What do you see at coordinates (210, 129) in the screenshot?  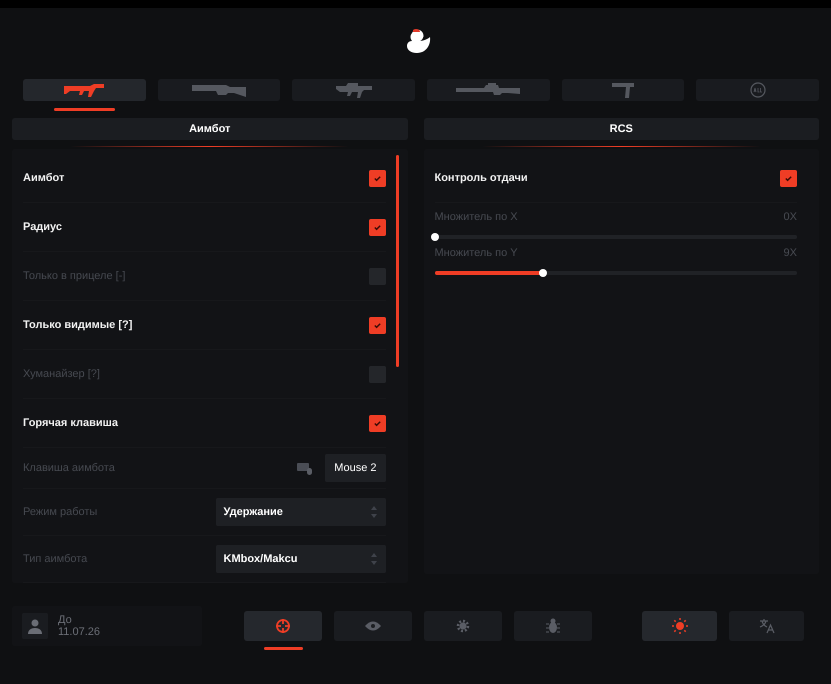 I see `section-header: Аимбот` at bounding box center [210, 129].